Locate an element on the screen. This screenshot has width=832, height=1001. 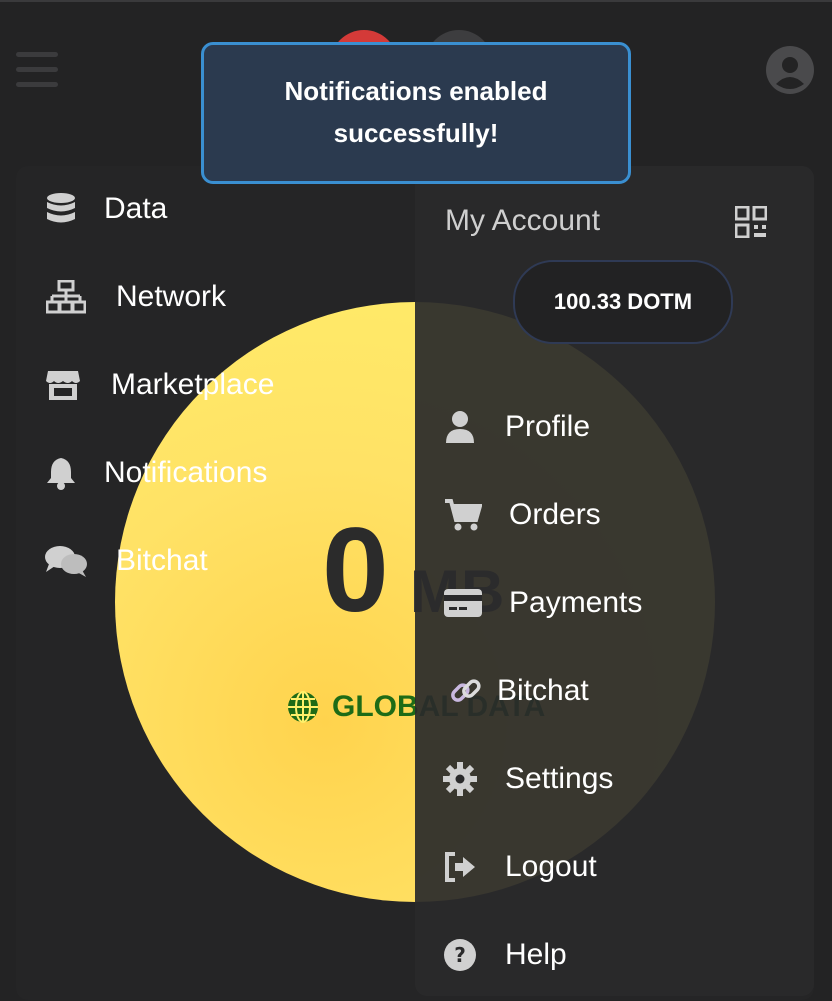
store-icon is located at coordinates (63, 385).